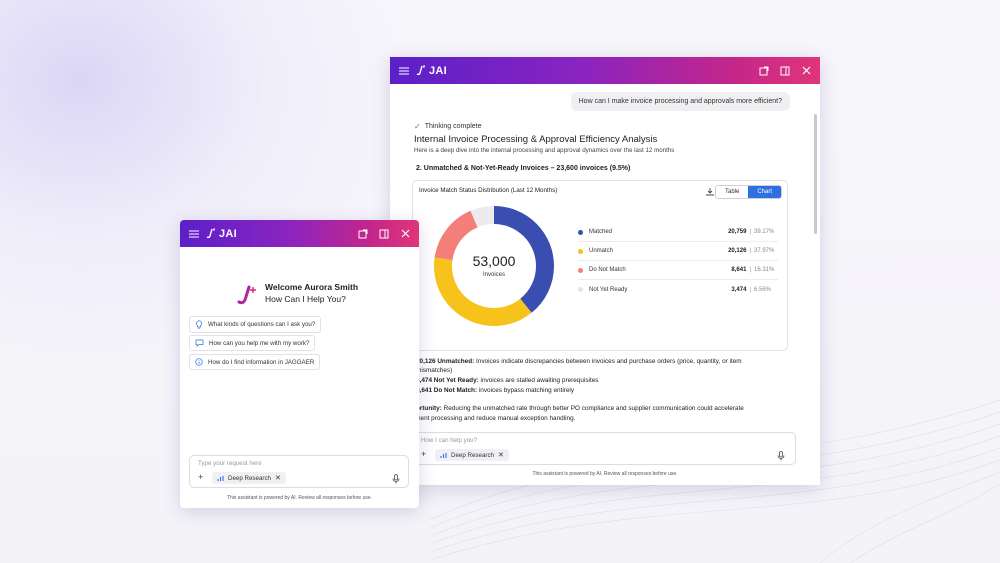 The width and height of the screenshot is (1000, 563). Describe the element at coordinates (678, 251) in the screenshot. I see `legend-row-unmatch: Unmatch 20,126 | 37.97%` at that location.